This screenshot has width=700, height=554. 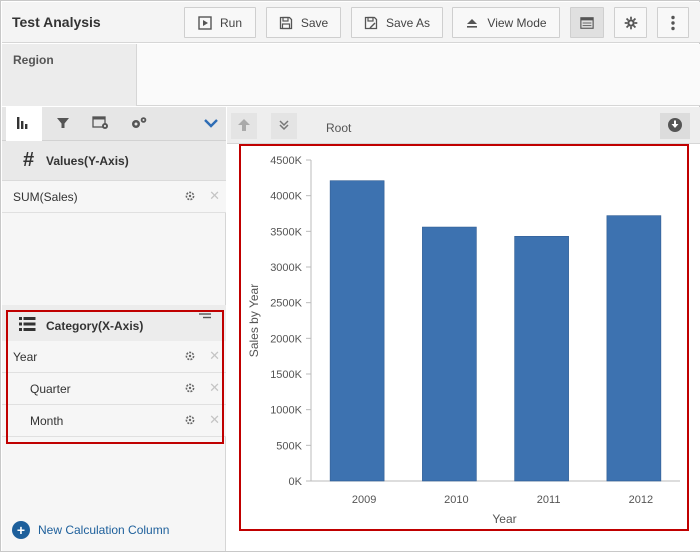 I want to click on floppy-pencil-icon, so click(x=371, y=23).